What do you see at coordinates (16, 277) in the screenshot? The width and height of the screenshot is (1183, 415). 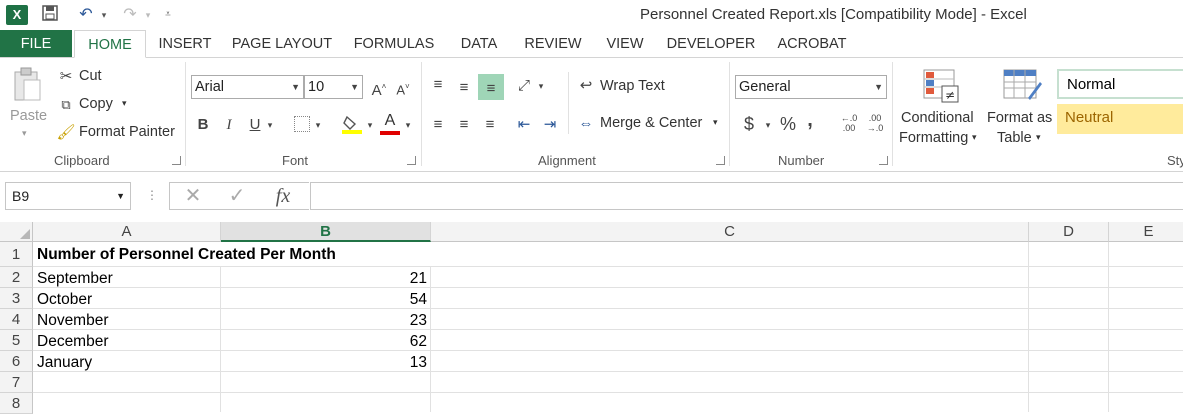 I see `row-header: 2` at bounding box center [16, 277].